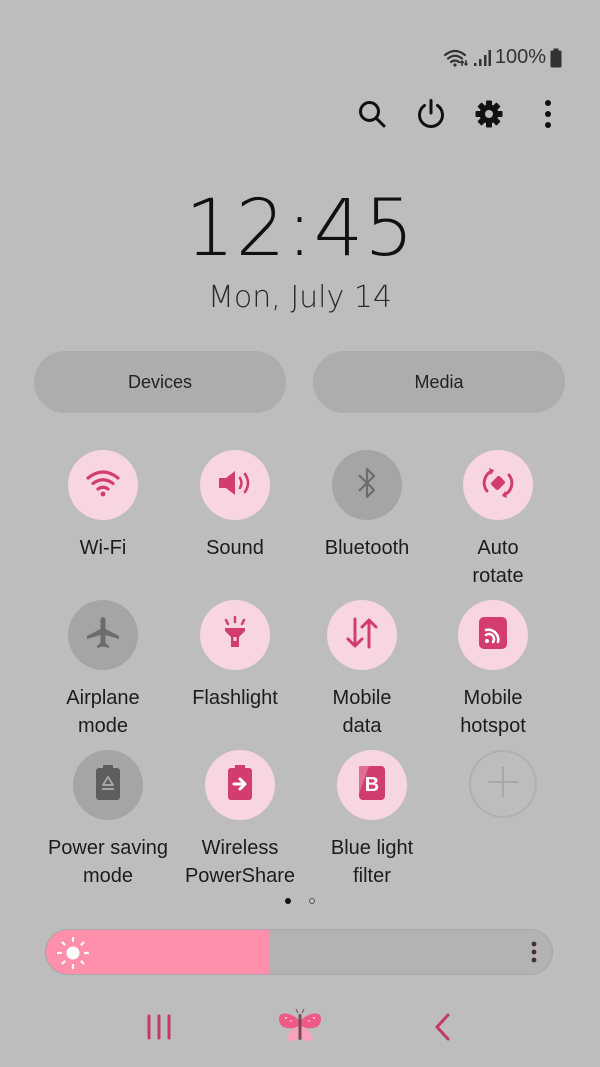  Describe the element at coordinates (442, 1029) in the screenshot. I see `back-icon` at that location.